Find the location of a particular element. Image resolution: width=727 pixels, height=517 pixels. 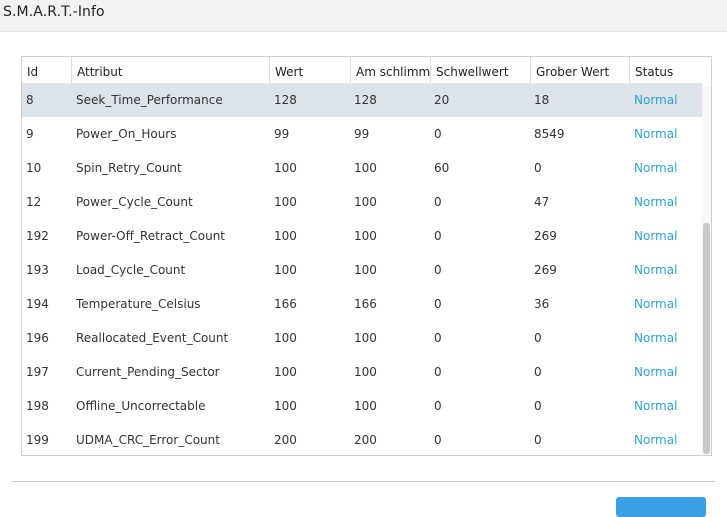

cell-value: 128 is located at coordinates (285, 100).